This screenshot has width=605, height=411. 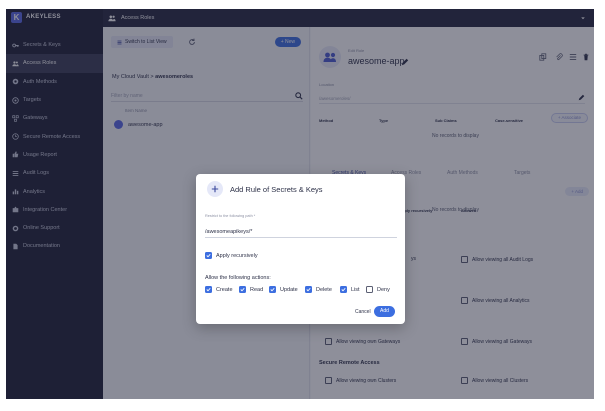 I want to click on action-label: Delete, so click(x=324, y=289).